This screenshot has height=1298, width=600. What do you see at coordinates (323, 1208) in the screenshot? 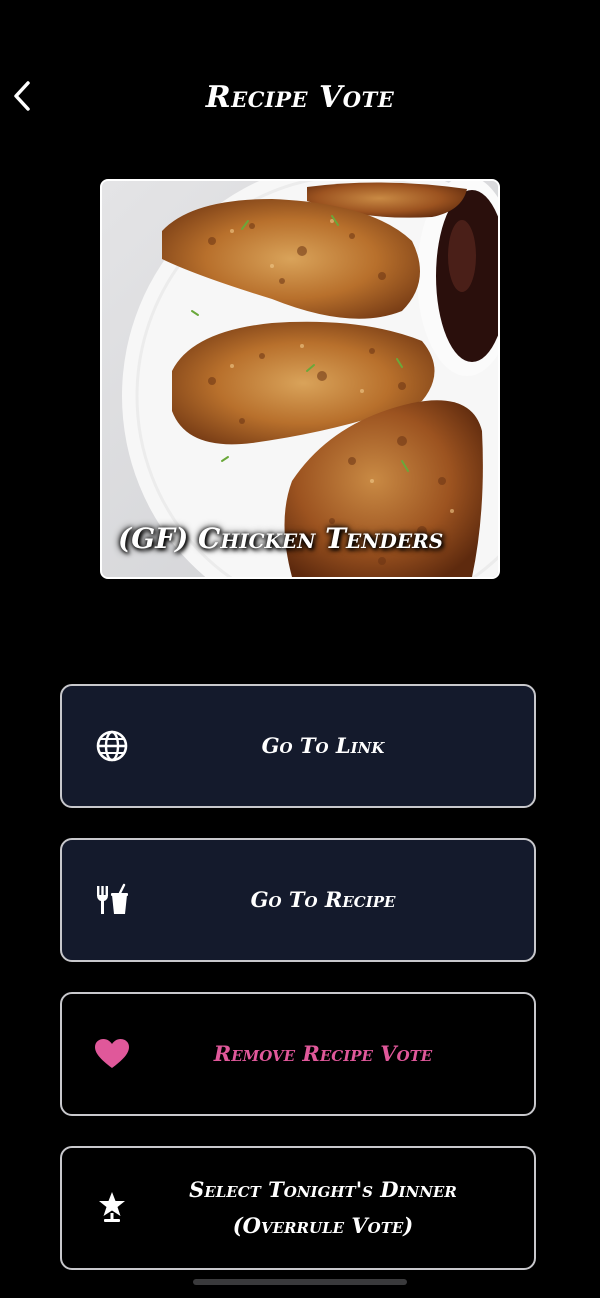
I see `select-tonights-dinner-label: Select Tonight's Dinner (Overrule Vote)` at bounding box center [323, 1208].